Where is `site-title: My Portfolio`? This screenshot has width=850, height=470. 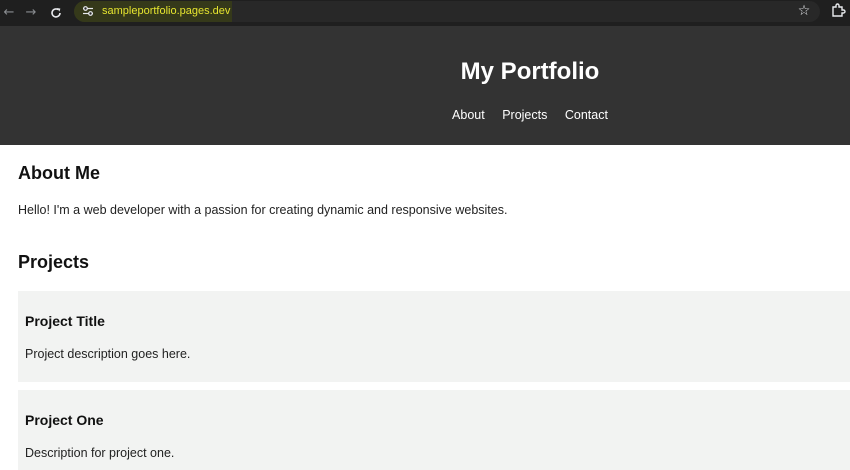 site-title: My Portfolio is located at coordinates (530, 71).